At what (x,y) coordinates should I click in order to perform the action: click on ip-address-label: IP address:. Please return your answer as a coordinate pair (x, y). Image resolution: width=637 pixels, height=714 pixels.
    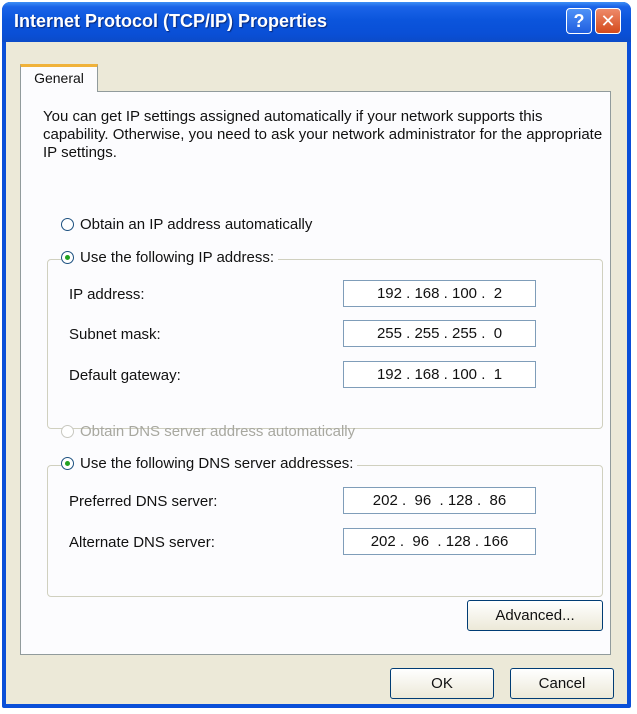
    Looking at the image, I should click on (107, 294).